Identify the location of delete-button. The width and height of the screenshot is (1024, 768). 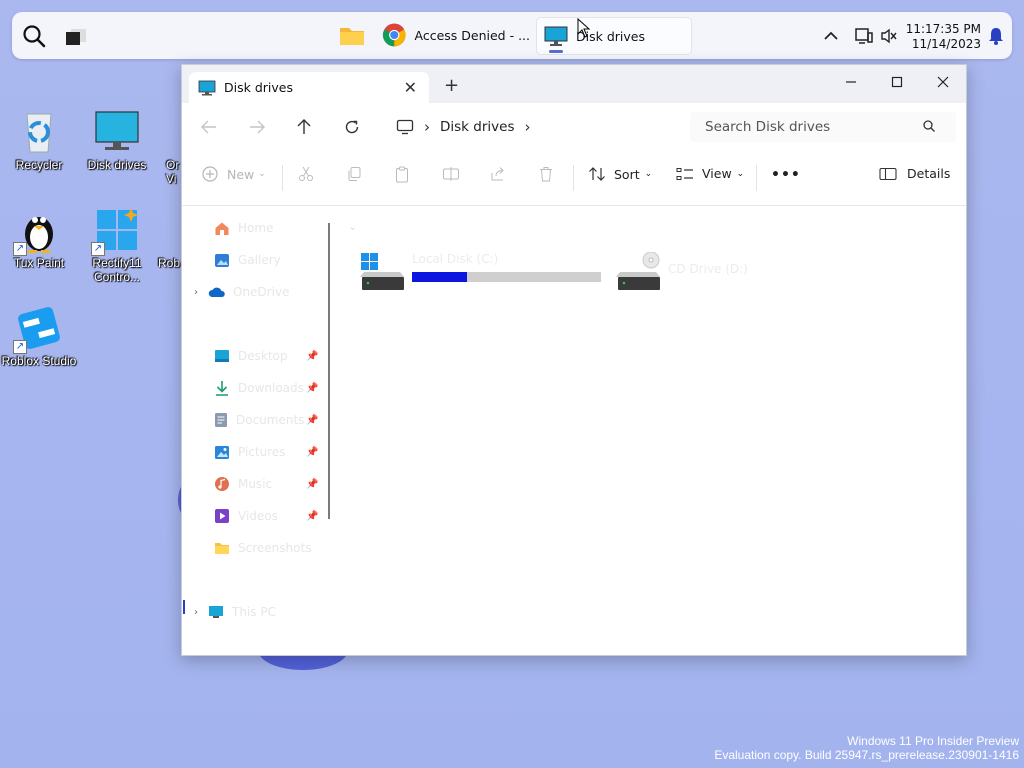
(546, 174).